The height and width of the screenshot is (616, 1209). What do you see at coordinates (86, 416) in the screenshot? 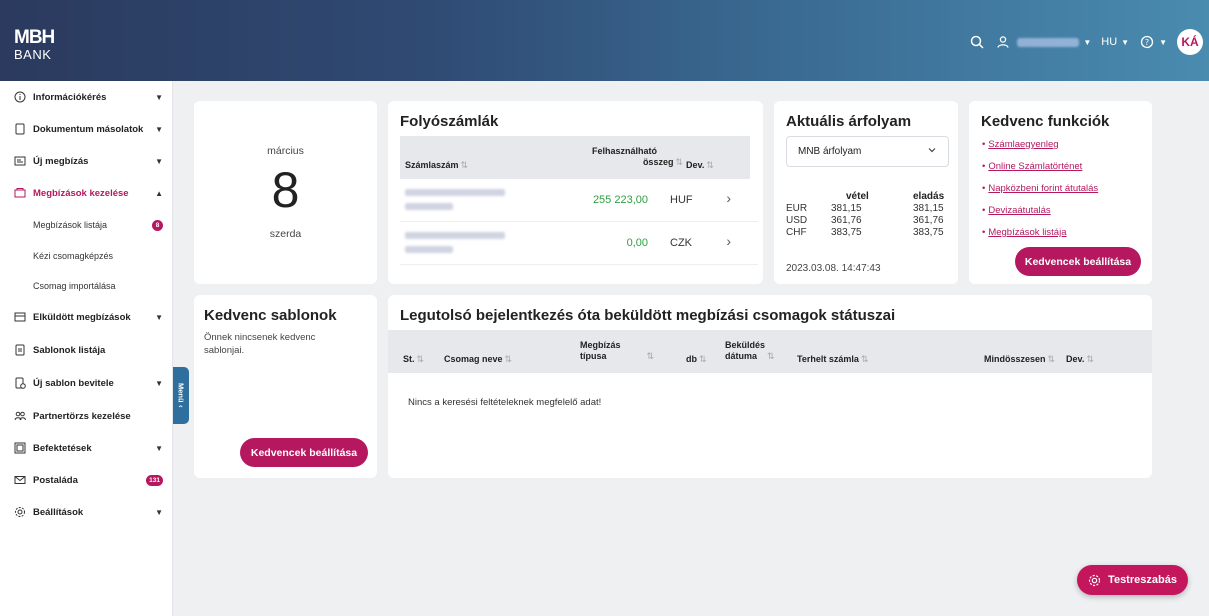
I see `sidebar-item-partnertorzs: Partnertörzs kezelése` at bounding box center [86, 416].